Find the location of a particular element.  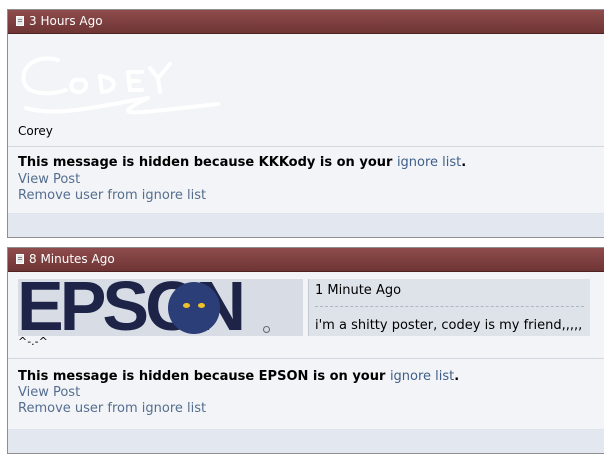

signature-image is located at coordinates (120, 85).